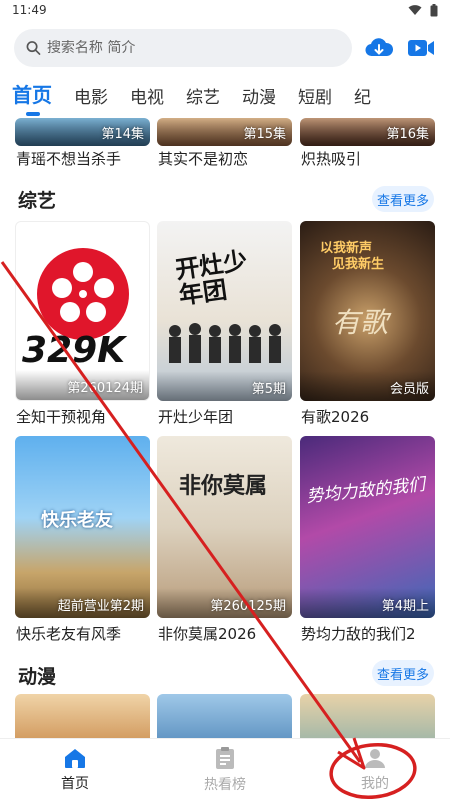 This screenshot has width=450, height=800. Describe the element at coordinates (362, 100) in the screenshot. I see `tab-documentary: 纪` at that location.